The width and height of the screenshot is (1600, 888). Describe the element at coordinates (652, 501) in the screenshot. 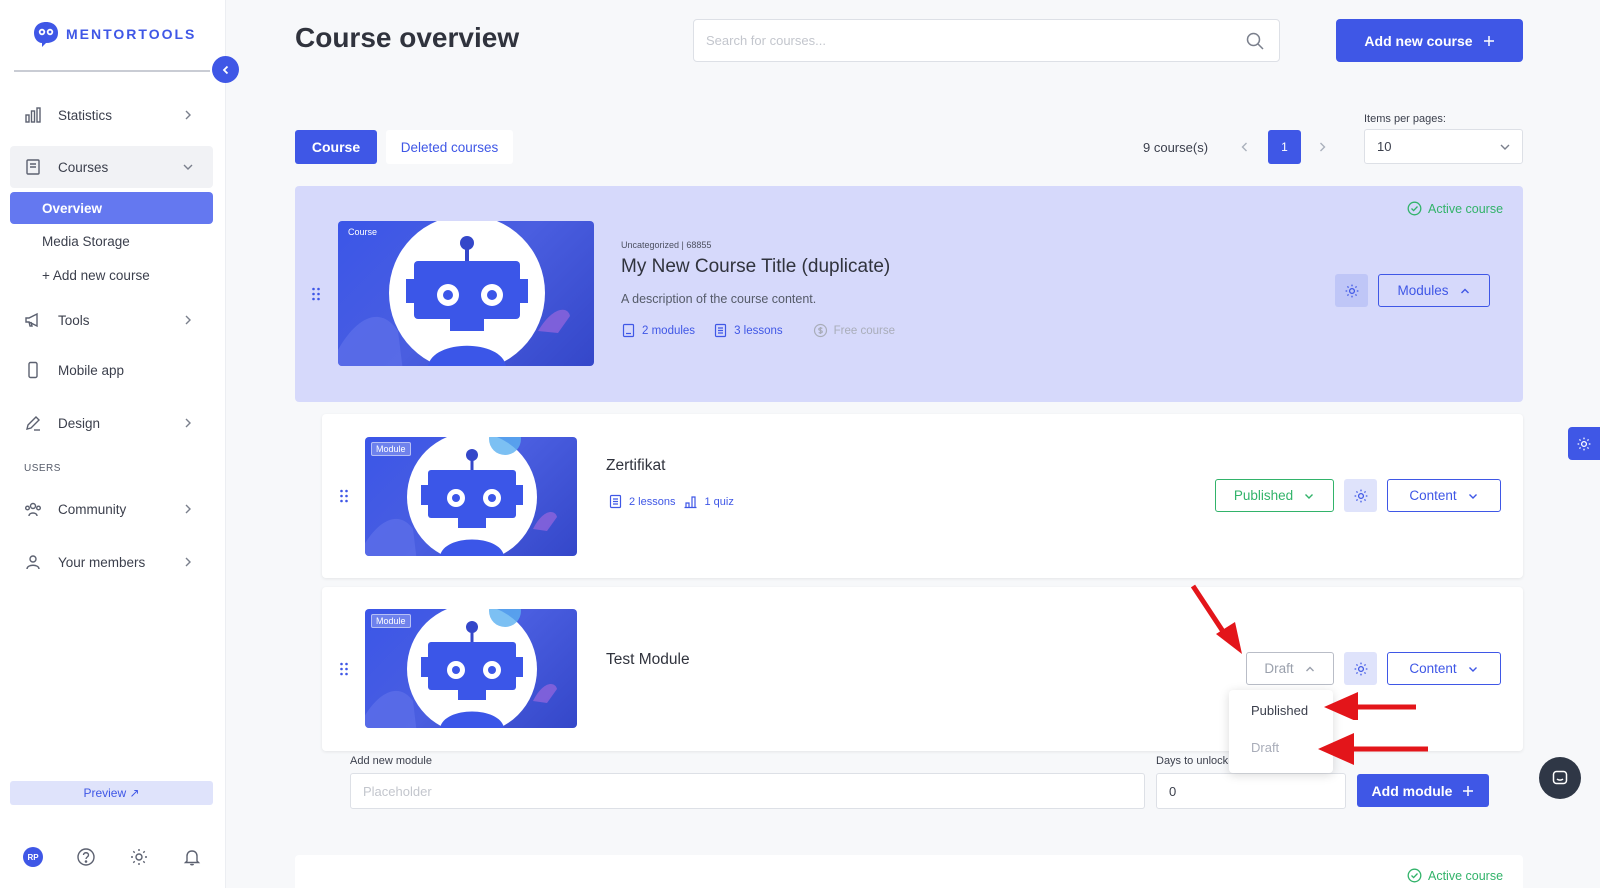

I see `lessons-count-label: 2 lessons` at that location.